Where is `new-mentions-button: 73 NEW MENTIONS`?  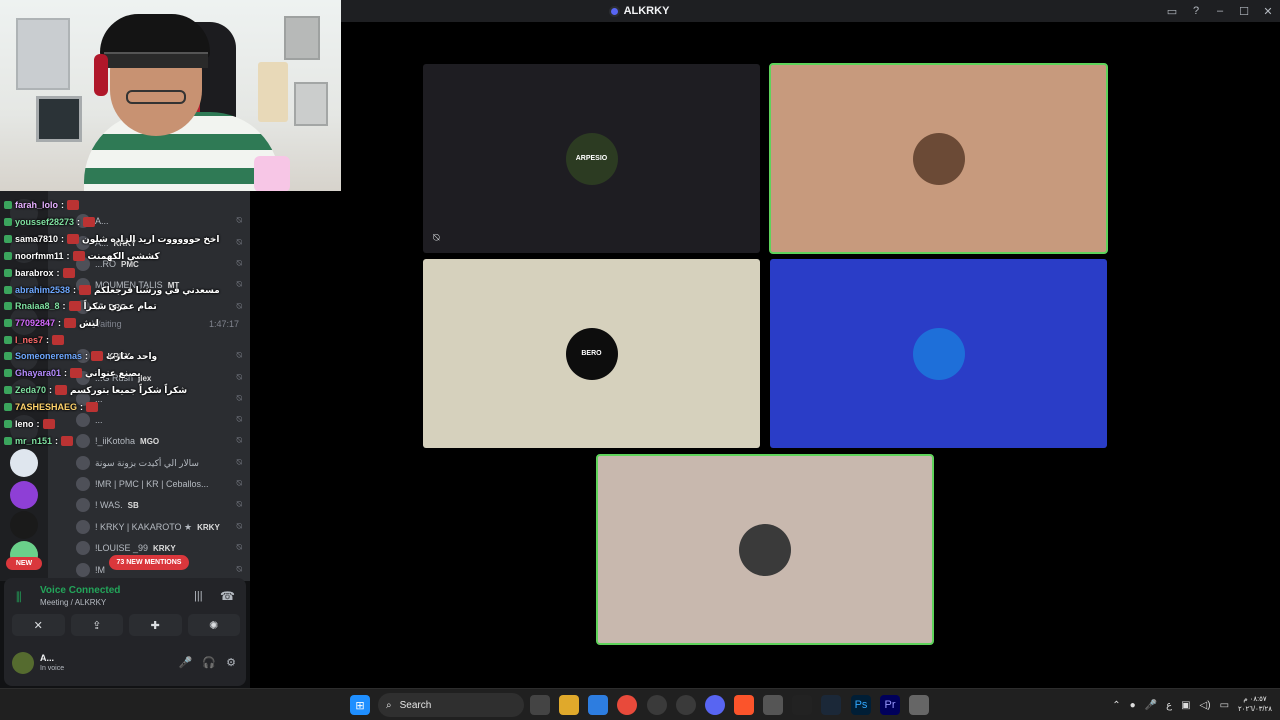
new-mentions-button: 73 NEW MENTIONS is located at coordinates (149, 562).